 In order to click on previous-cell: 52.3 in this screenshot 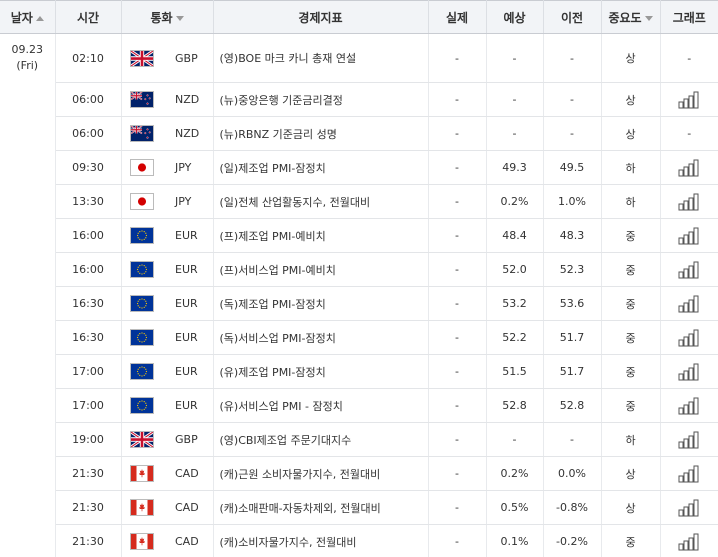, I will do `click(572, 269)`.